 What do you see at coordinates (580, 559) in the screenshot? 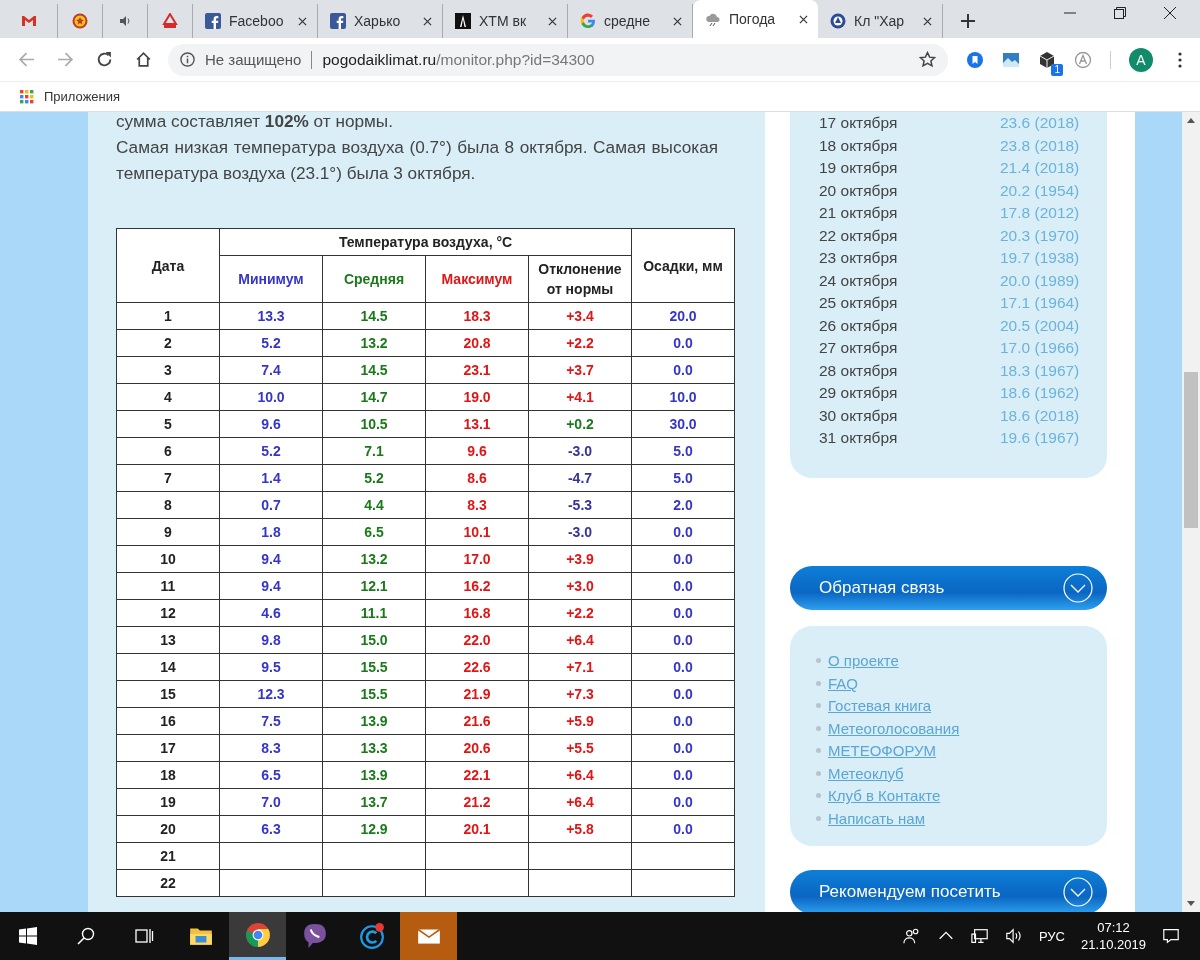
I see `table-cell: +3.9` at bounding box center [580, 559].